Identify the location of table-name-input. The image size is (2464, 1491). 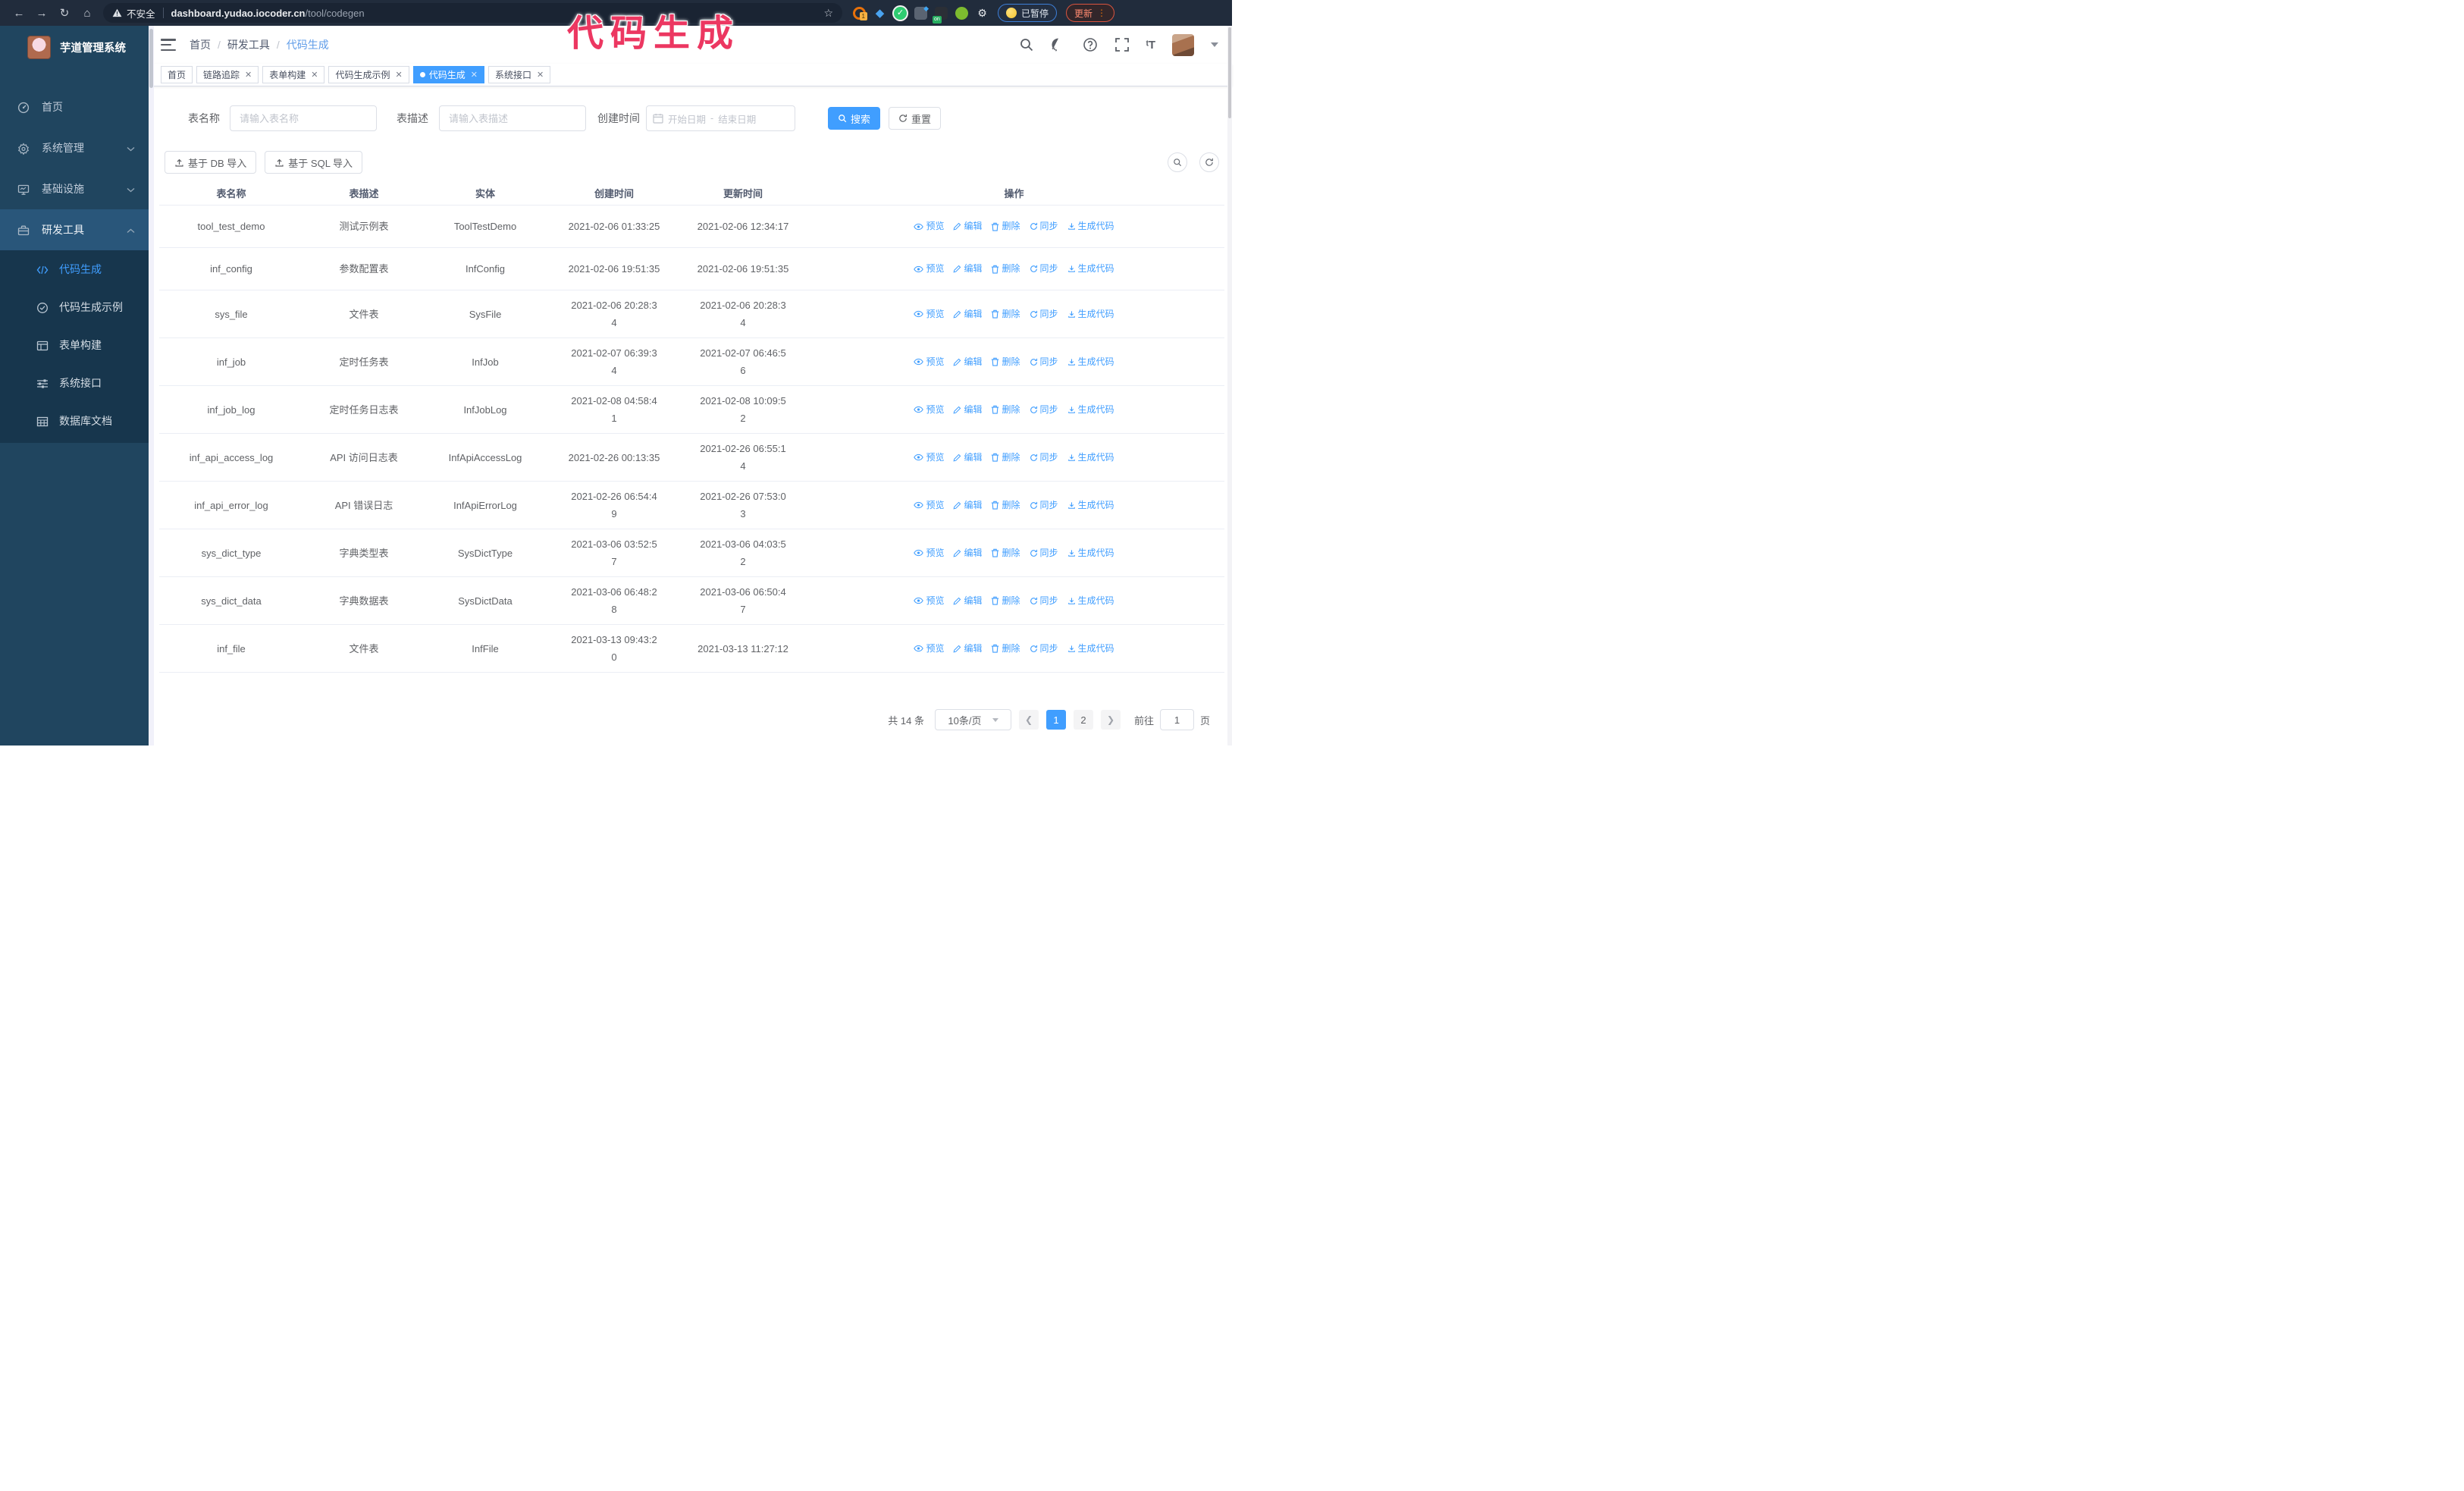
(304, 118).